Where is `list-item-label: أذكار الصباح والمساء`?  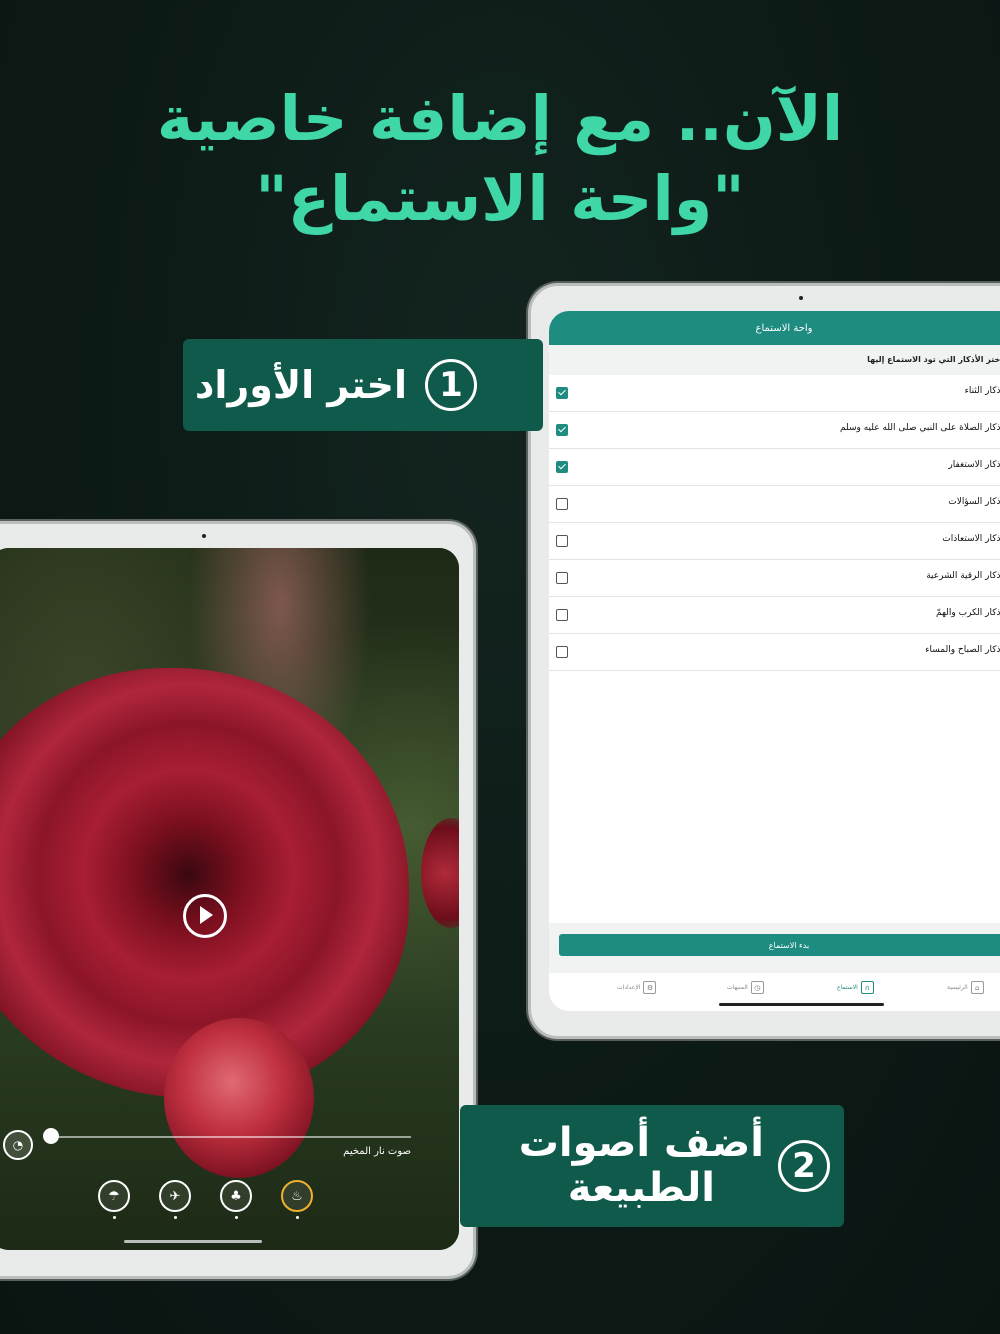
list-item-label: أذكار الصباح والمساء is located at coordinates (962, 650).